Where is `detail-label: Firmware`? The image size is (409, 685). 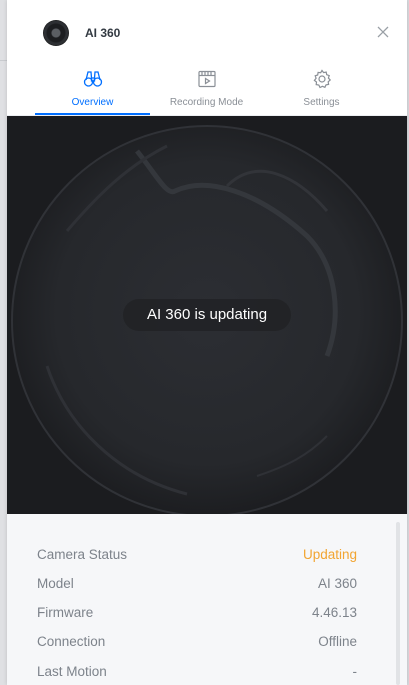 detail-label: Firmware is located at coordinates (65, 612).